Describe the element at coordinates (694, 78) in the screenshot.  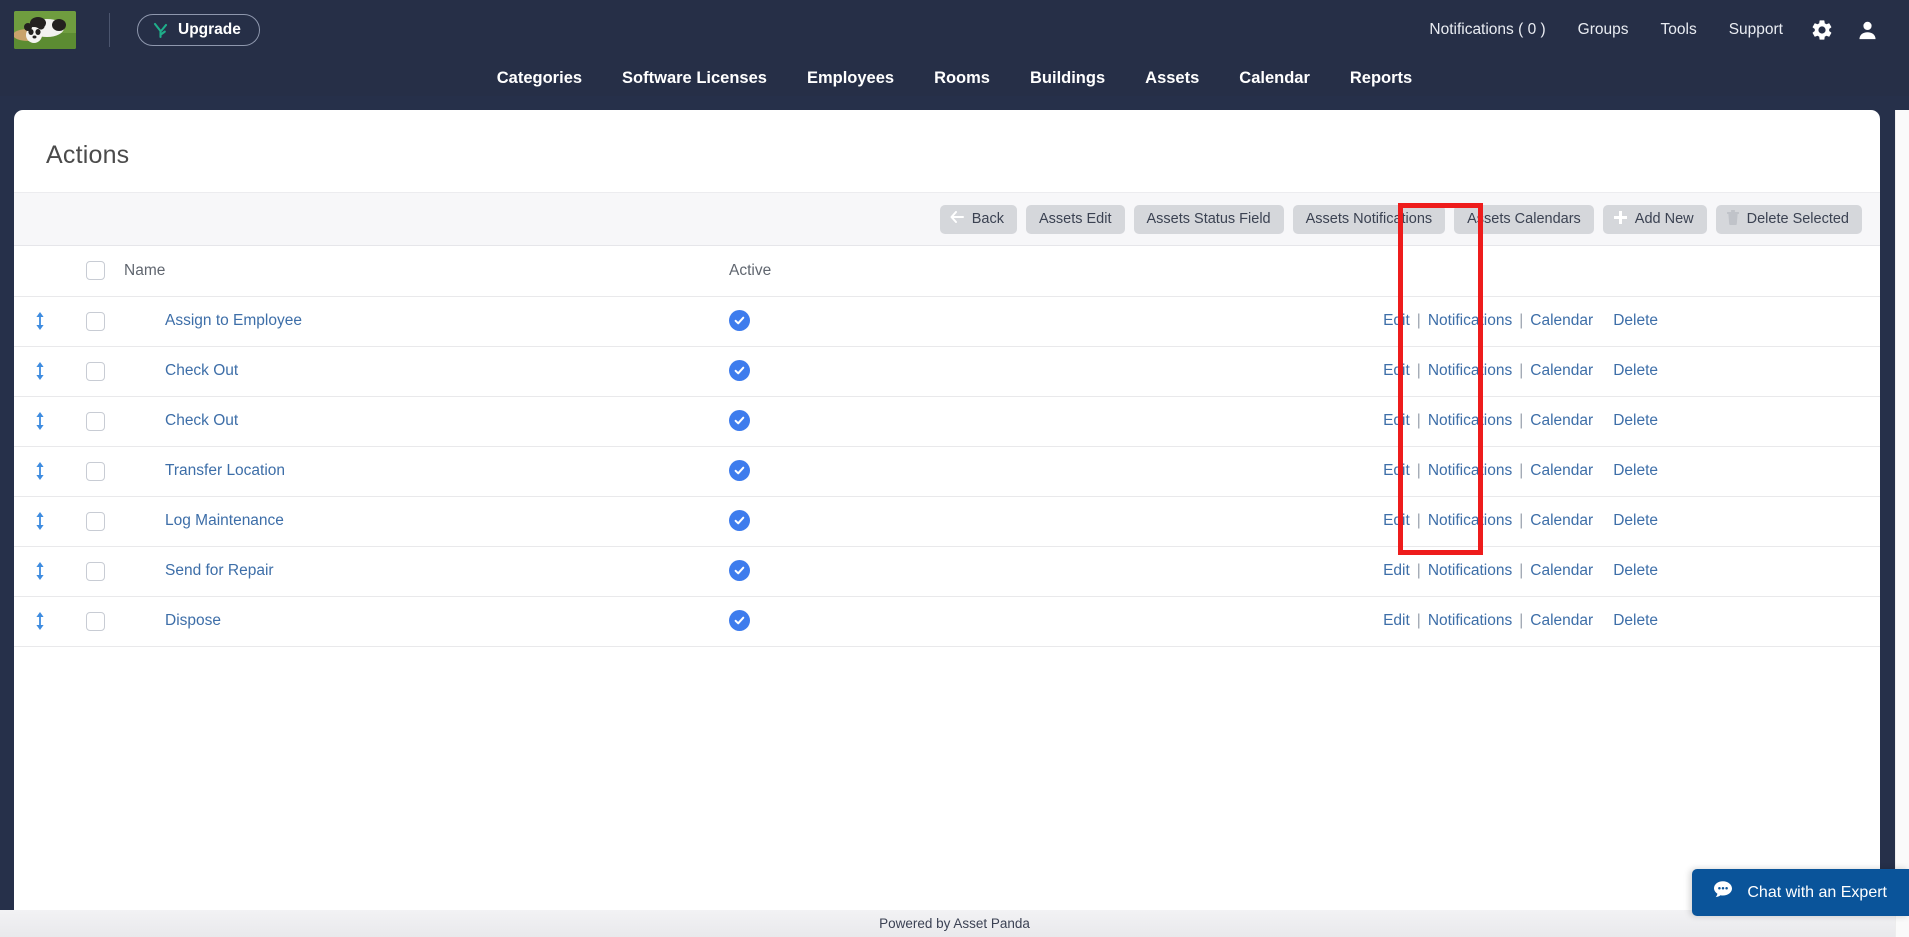
I see `subnav-item-software-licenses: Software Licenses` at that location.